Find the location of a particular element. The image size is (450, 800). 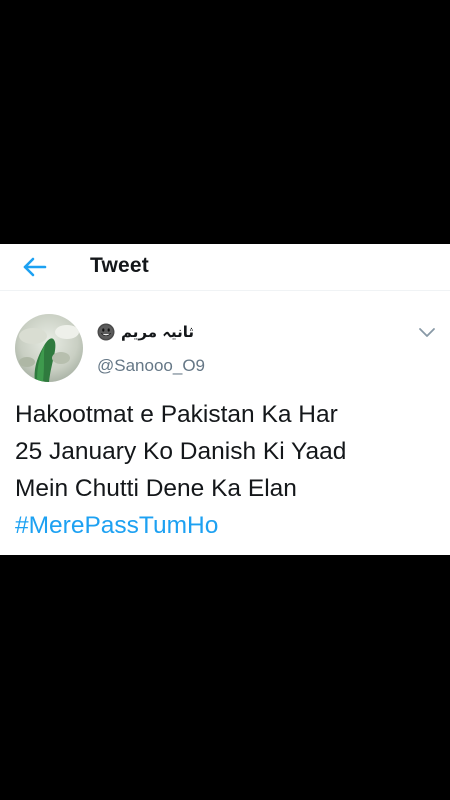

author-display-name: ثانیہ مریم is located at coordinates (158, 332).